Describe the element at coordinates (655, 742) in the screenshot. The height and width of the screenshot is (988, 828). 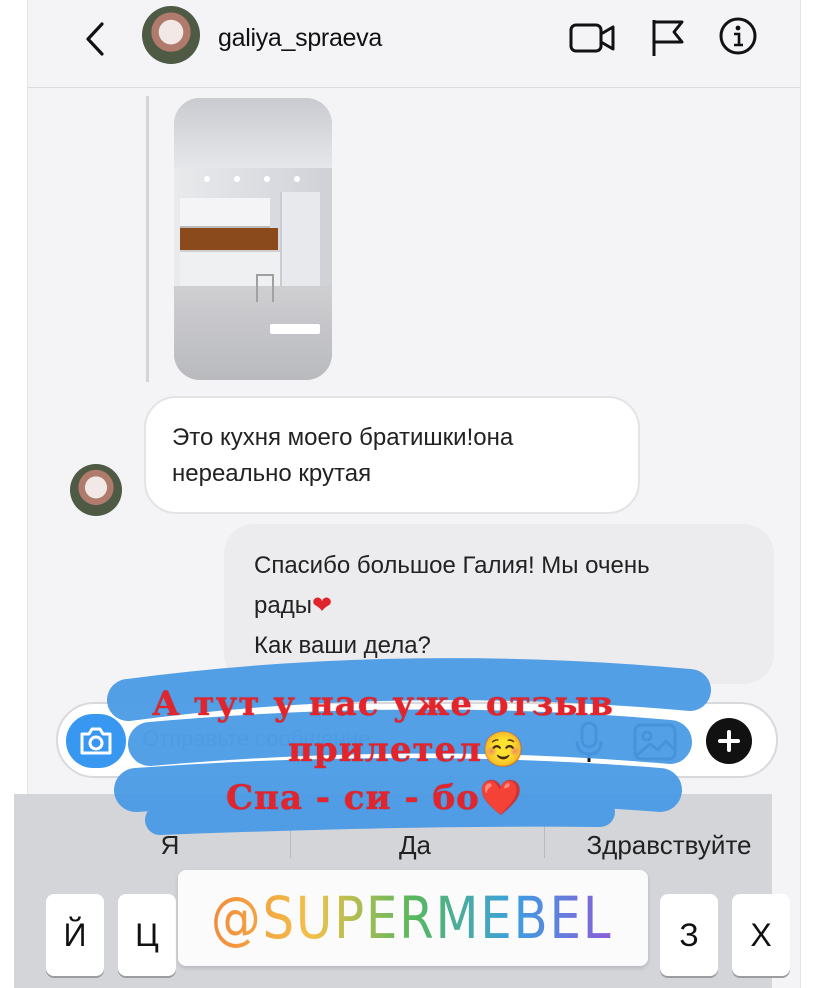
I see `gallery-icon` at that location.